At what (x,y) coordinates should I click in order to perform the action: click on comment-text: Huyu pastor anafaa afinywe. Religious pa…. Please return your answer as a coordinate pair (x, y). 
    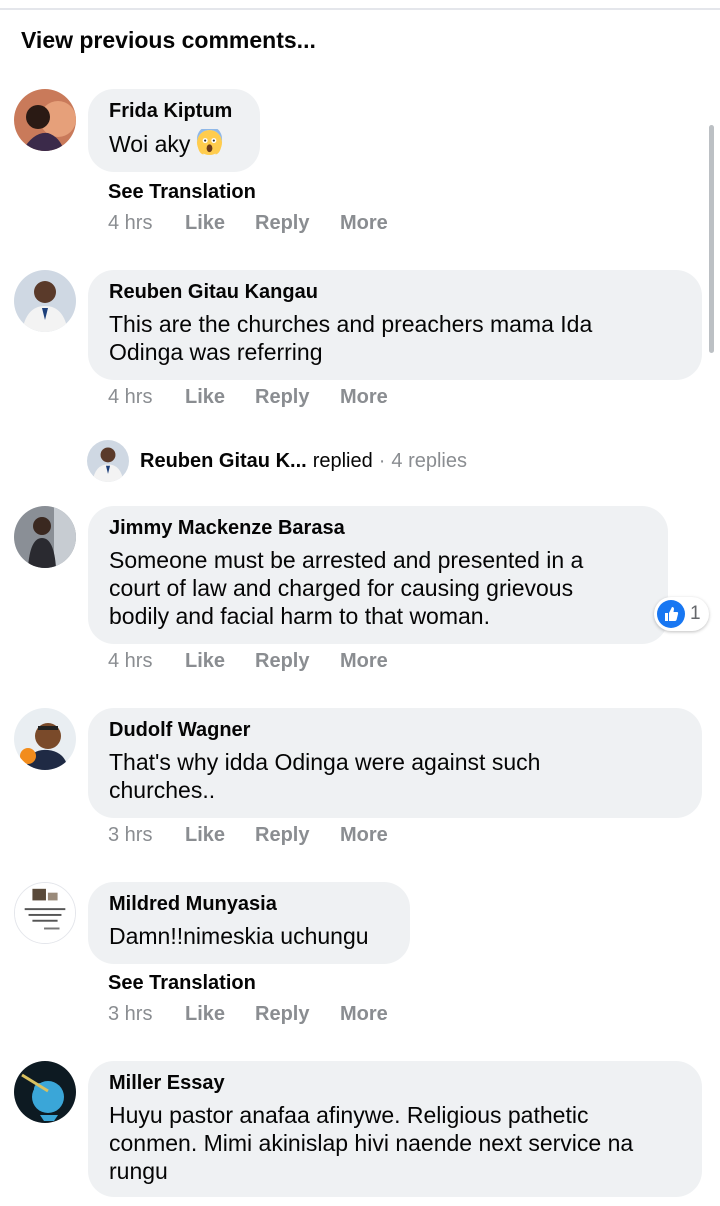
    Looking at the image, I should click on (395, 1143).